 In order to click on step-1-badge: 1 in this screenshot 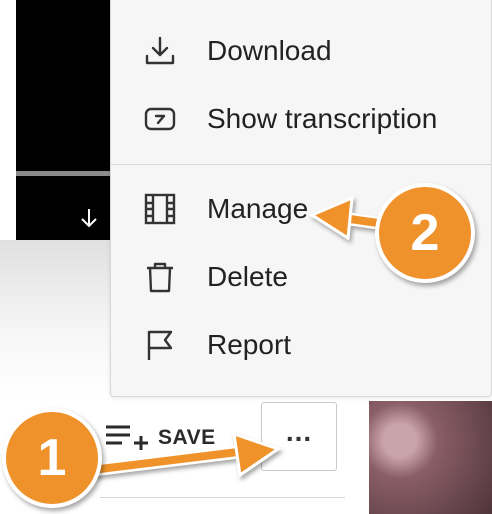, I will do `click(52, 458)`.